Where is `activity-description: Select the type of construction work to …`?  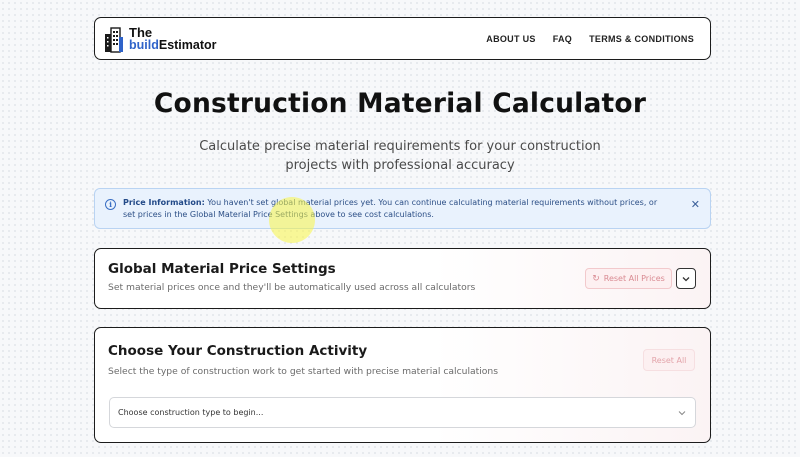
activity-description: Select the type of construction work to … is located at coordinates (303, 371).